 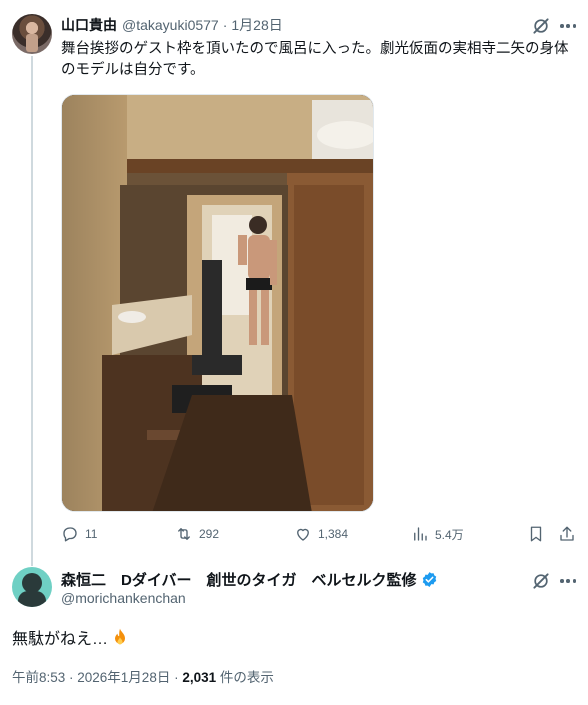 I want to click on reply-timestamp: 午前8:53 · 2026年1月28日 ·, so click(x=97, y=677).